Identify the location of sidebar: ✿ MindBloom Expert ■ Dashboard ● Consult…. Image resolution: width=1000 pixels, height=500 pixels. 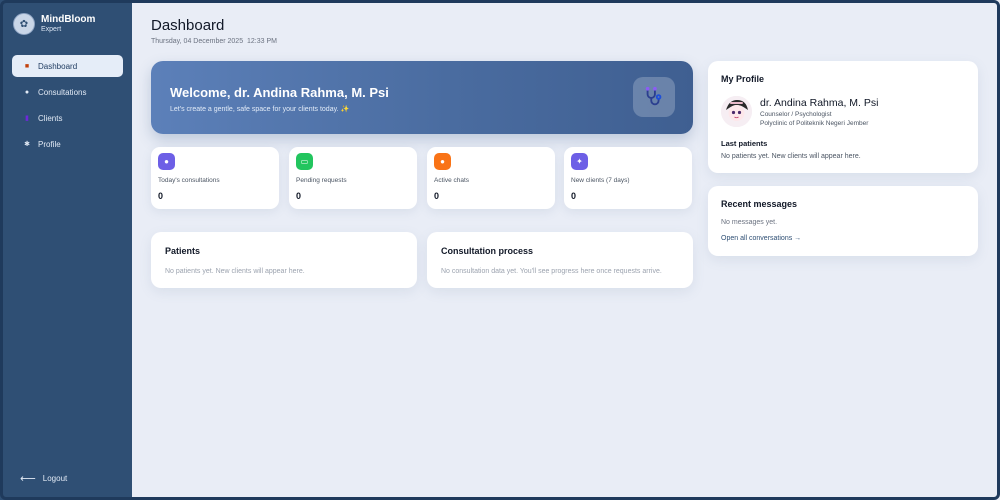
(66, 250).